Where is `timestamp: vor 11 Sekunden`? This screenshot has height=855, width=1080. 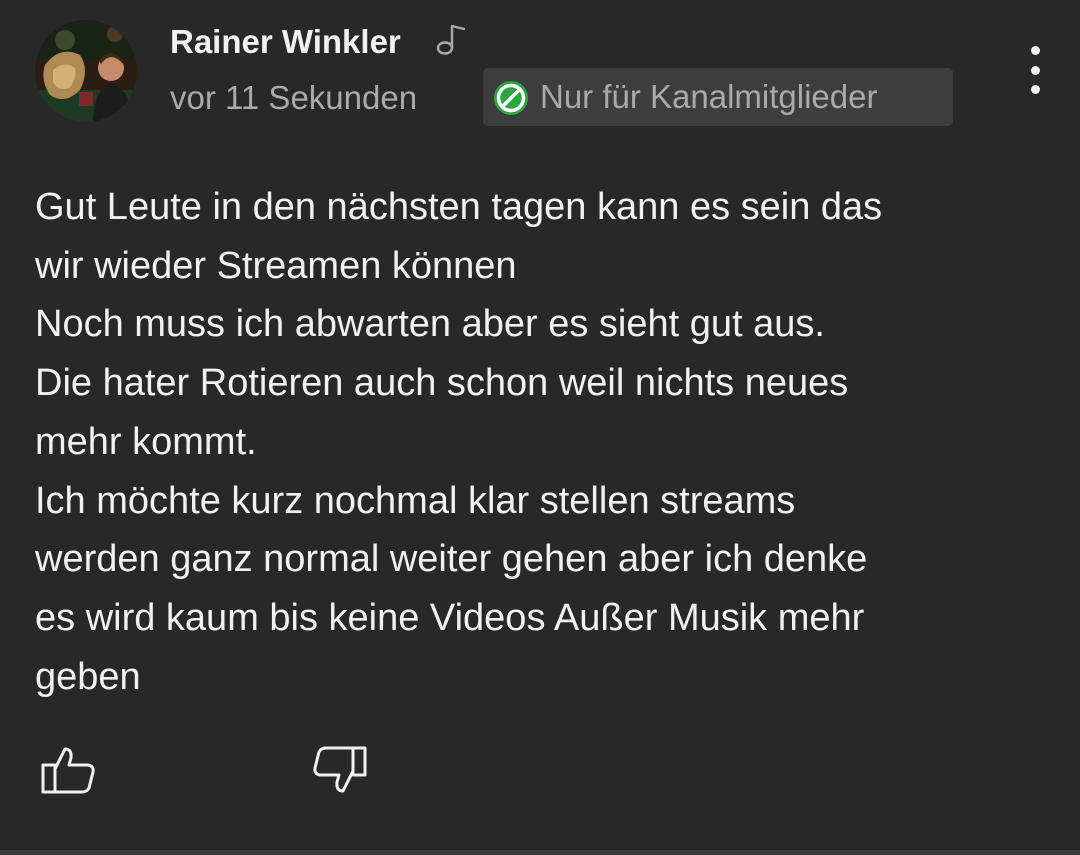
timestamp: vor 11 Sekunden is located at coordinates (293, 98).